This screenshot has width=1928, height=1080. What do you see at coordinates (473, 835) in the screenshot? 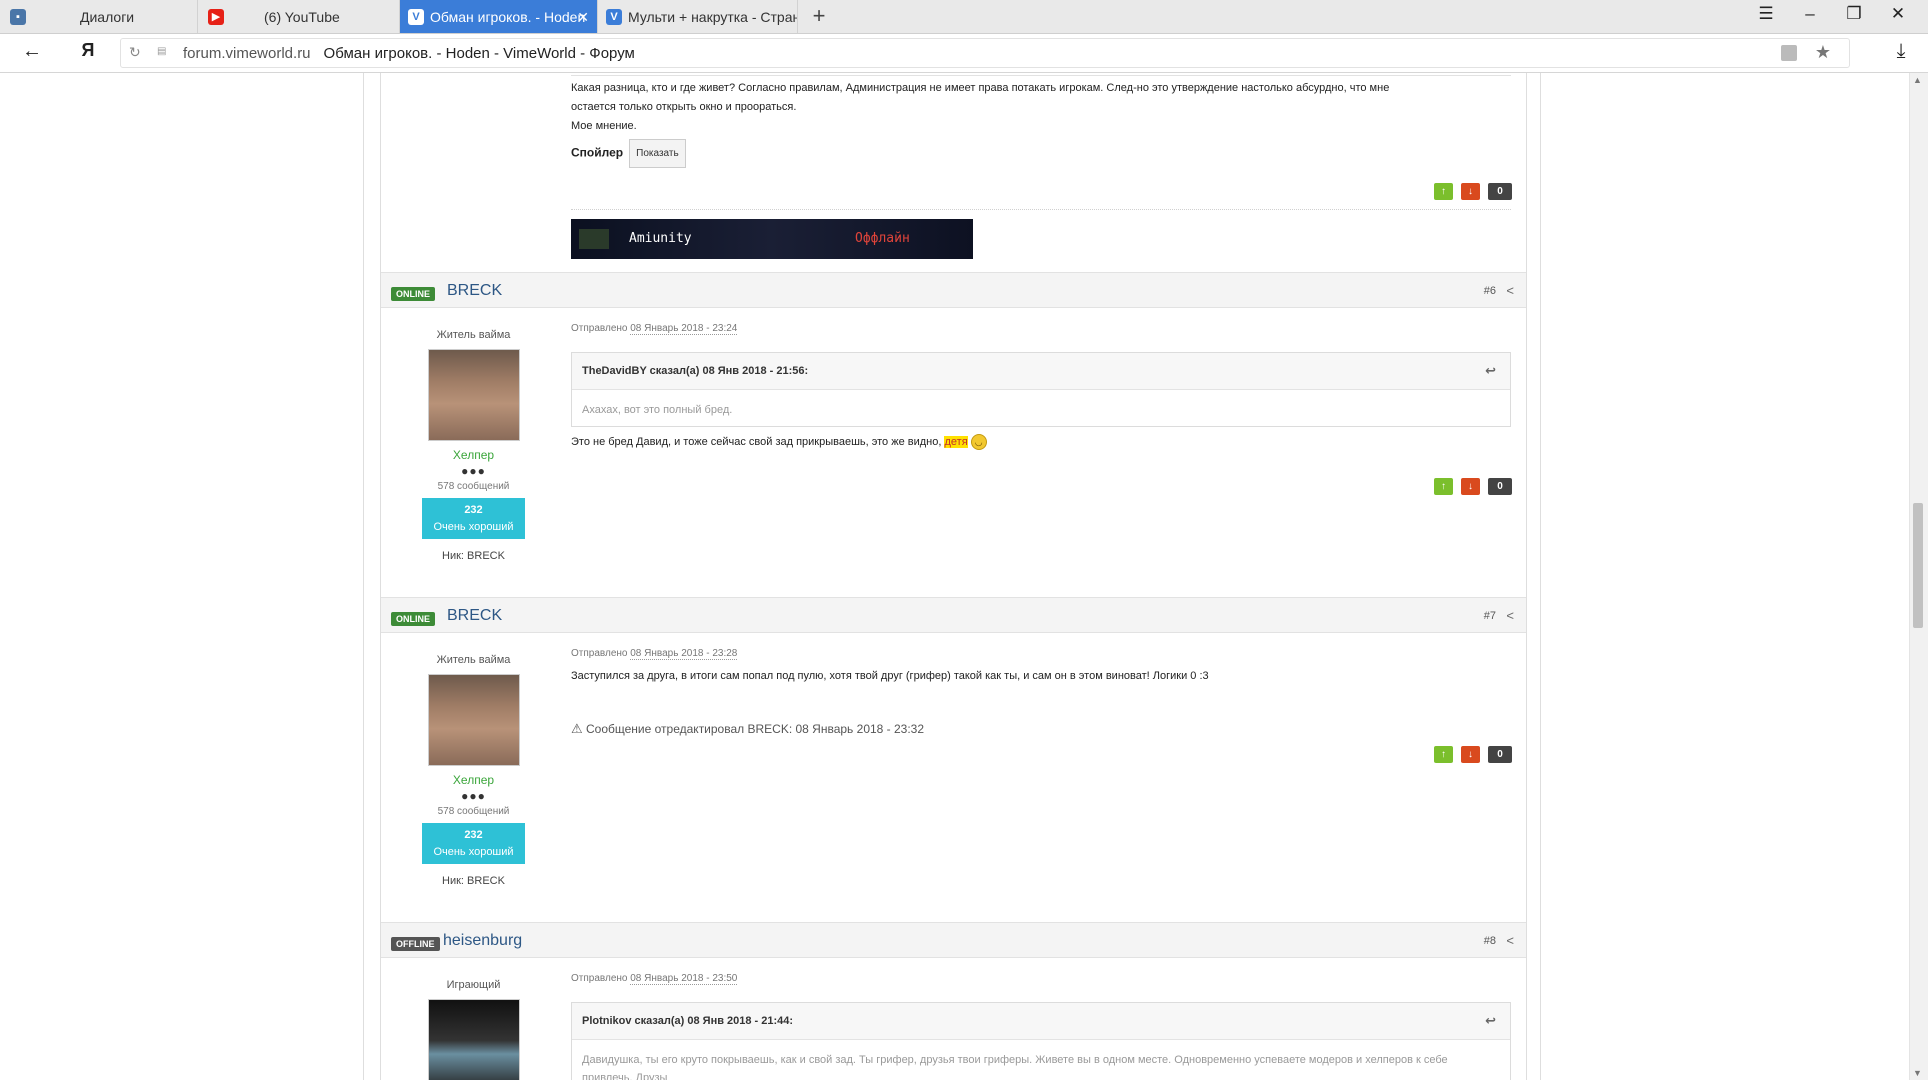
I see `reputation-value: 232` at bounding box center [473, 835].